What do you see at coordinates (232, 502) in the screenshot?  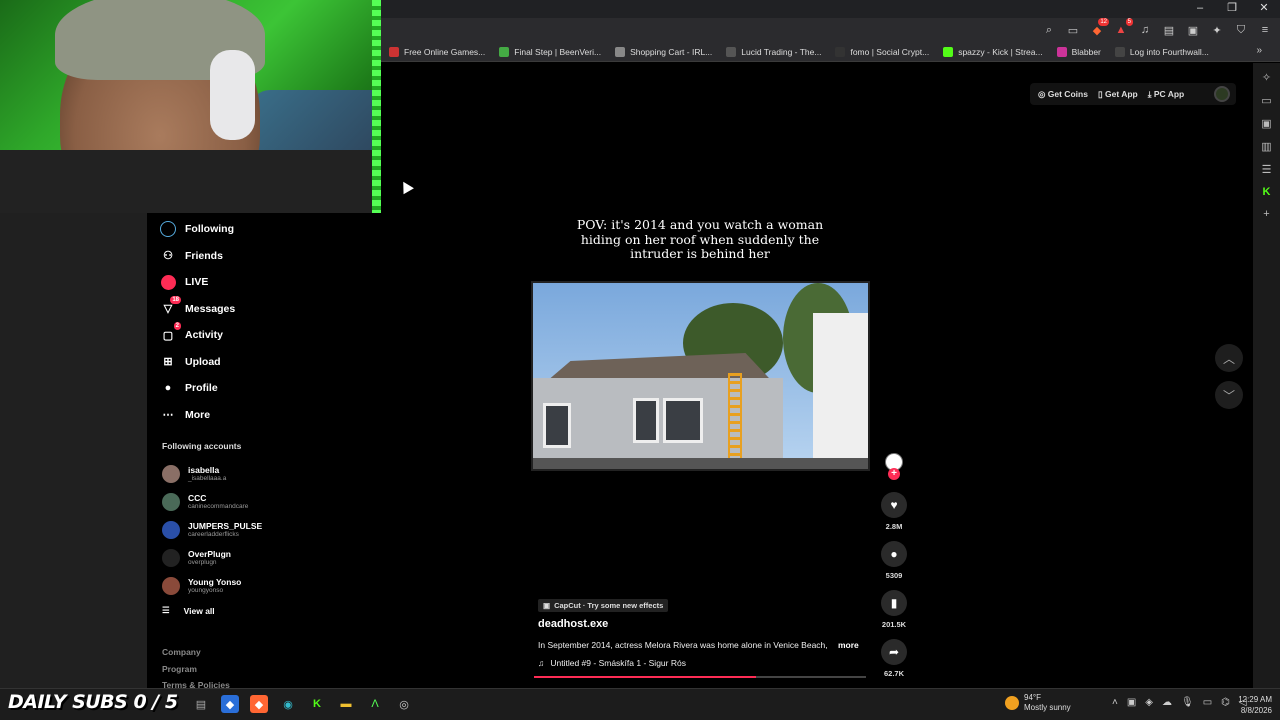 I see `following-account-item: CCC caninecommandcare` at bounding box center [232, 502].